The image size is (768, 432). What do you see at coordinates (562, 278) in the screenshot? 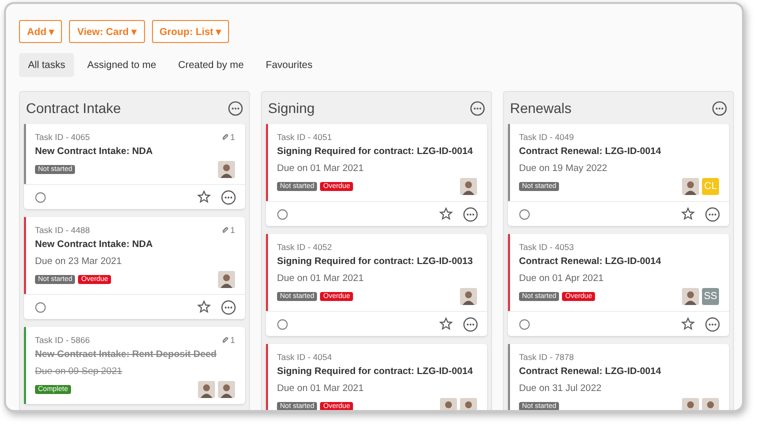
I see `due-date: Due on 01 Apr 2021` at bounding box center [562, 278].